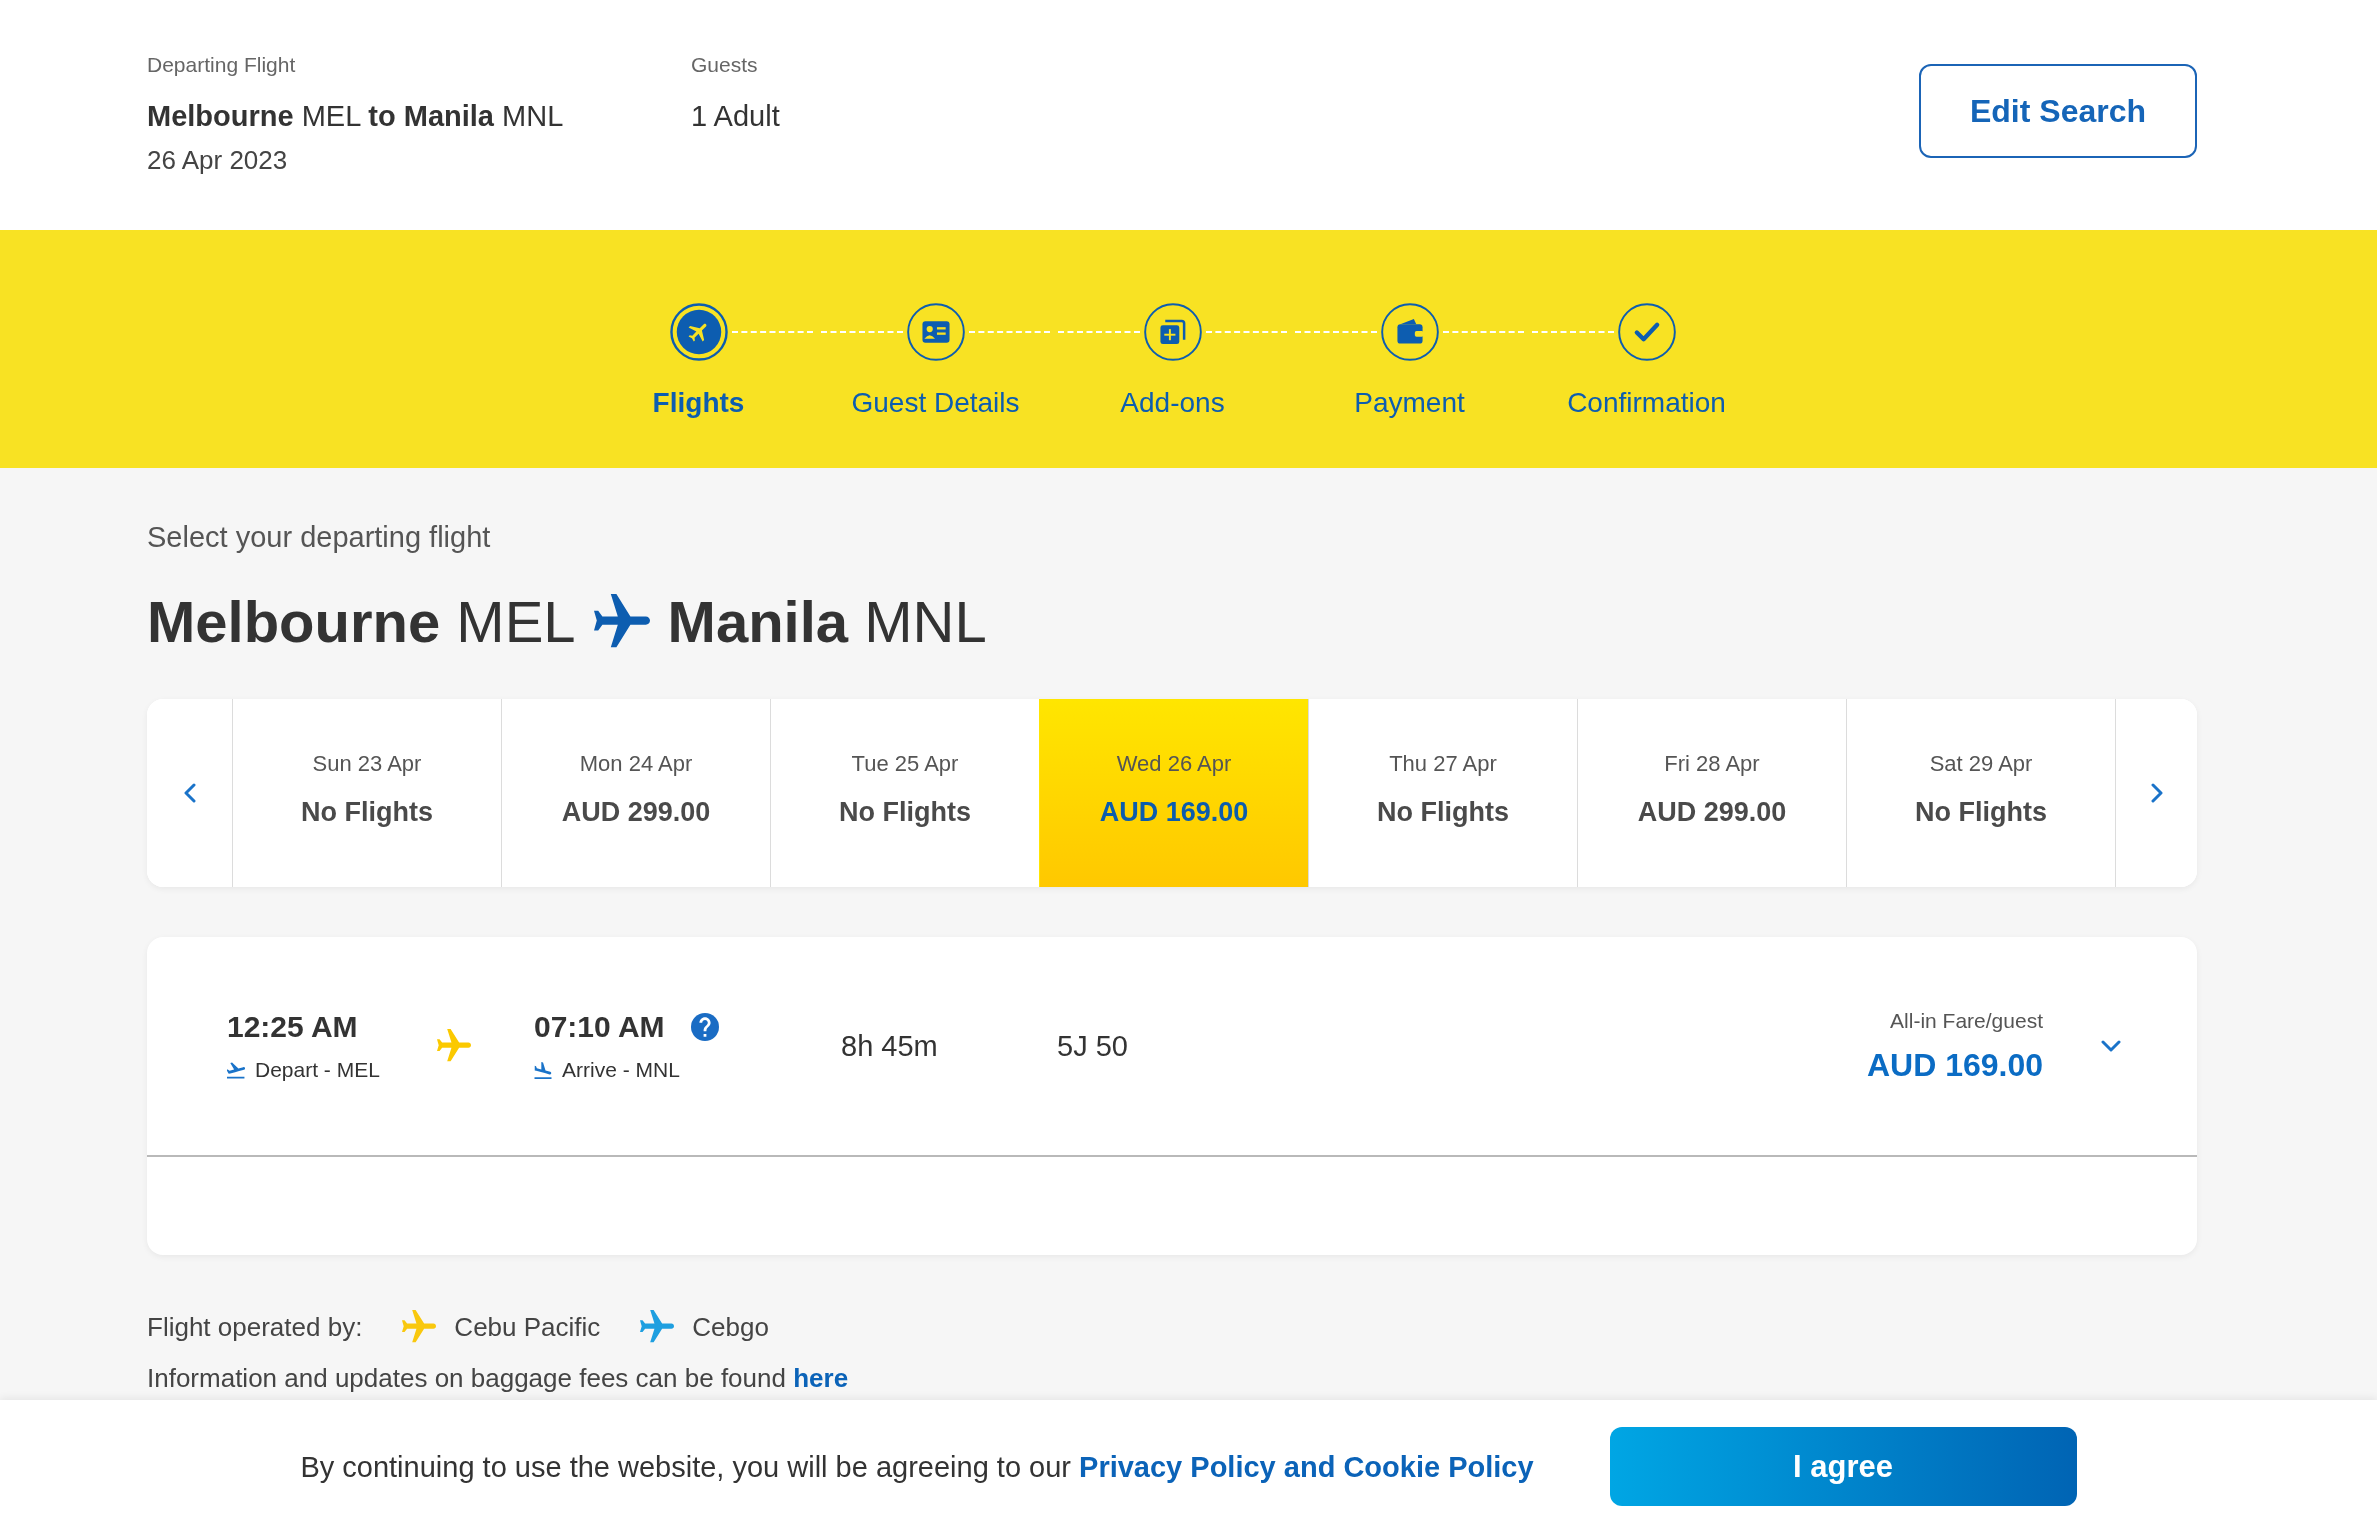 The image size is (2377, 1533). Describe the element at coordinates (917, 1467) in the screenshot. I see `cookie-notice-text: By continuing to use the website, you will be agreeing to our Privacy Policy and Cookie Policy` at that location.